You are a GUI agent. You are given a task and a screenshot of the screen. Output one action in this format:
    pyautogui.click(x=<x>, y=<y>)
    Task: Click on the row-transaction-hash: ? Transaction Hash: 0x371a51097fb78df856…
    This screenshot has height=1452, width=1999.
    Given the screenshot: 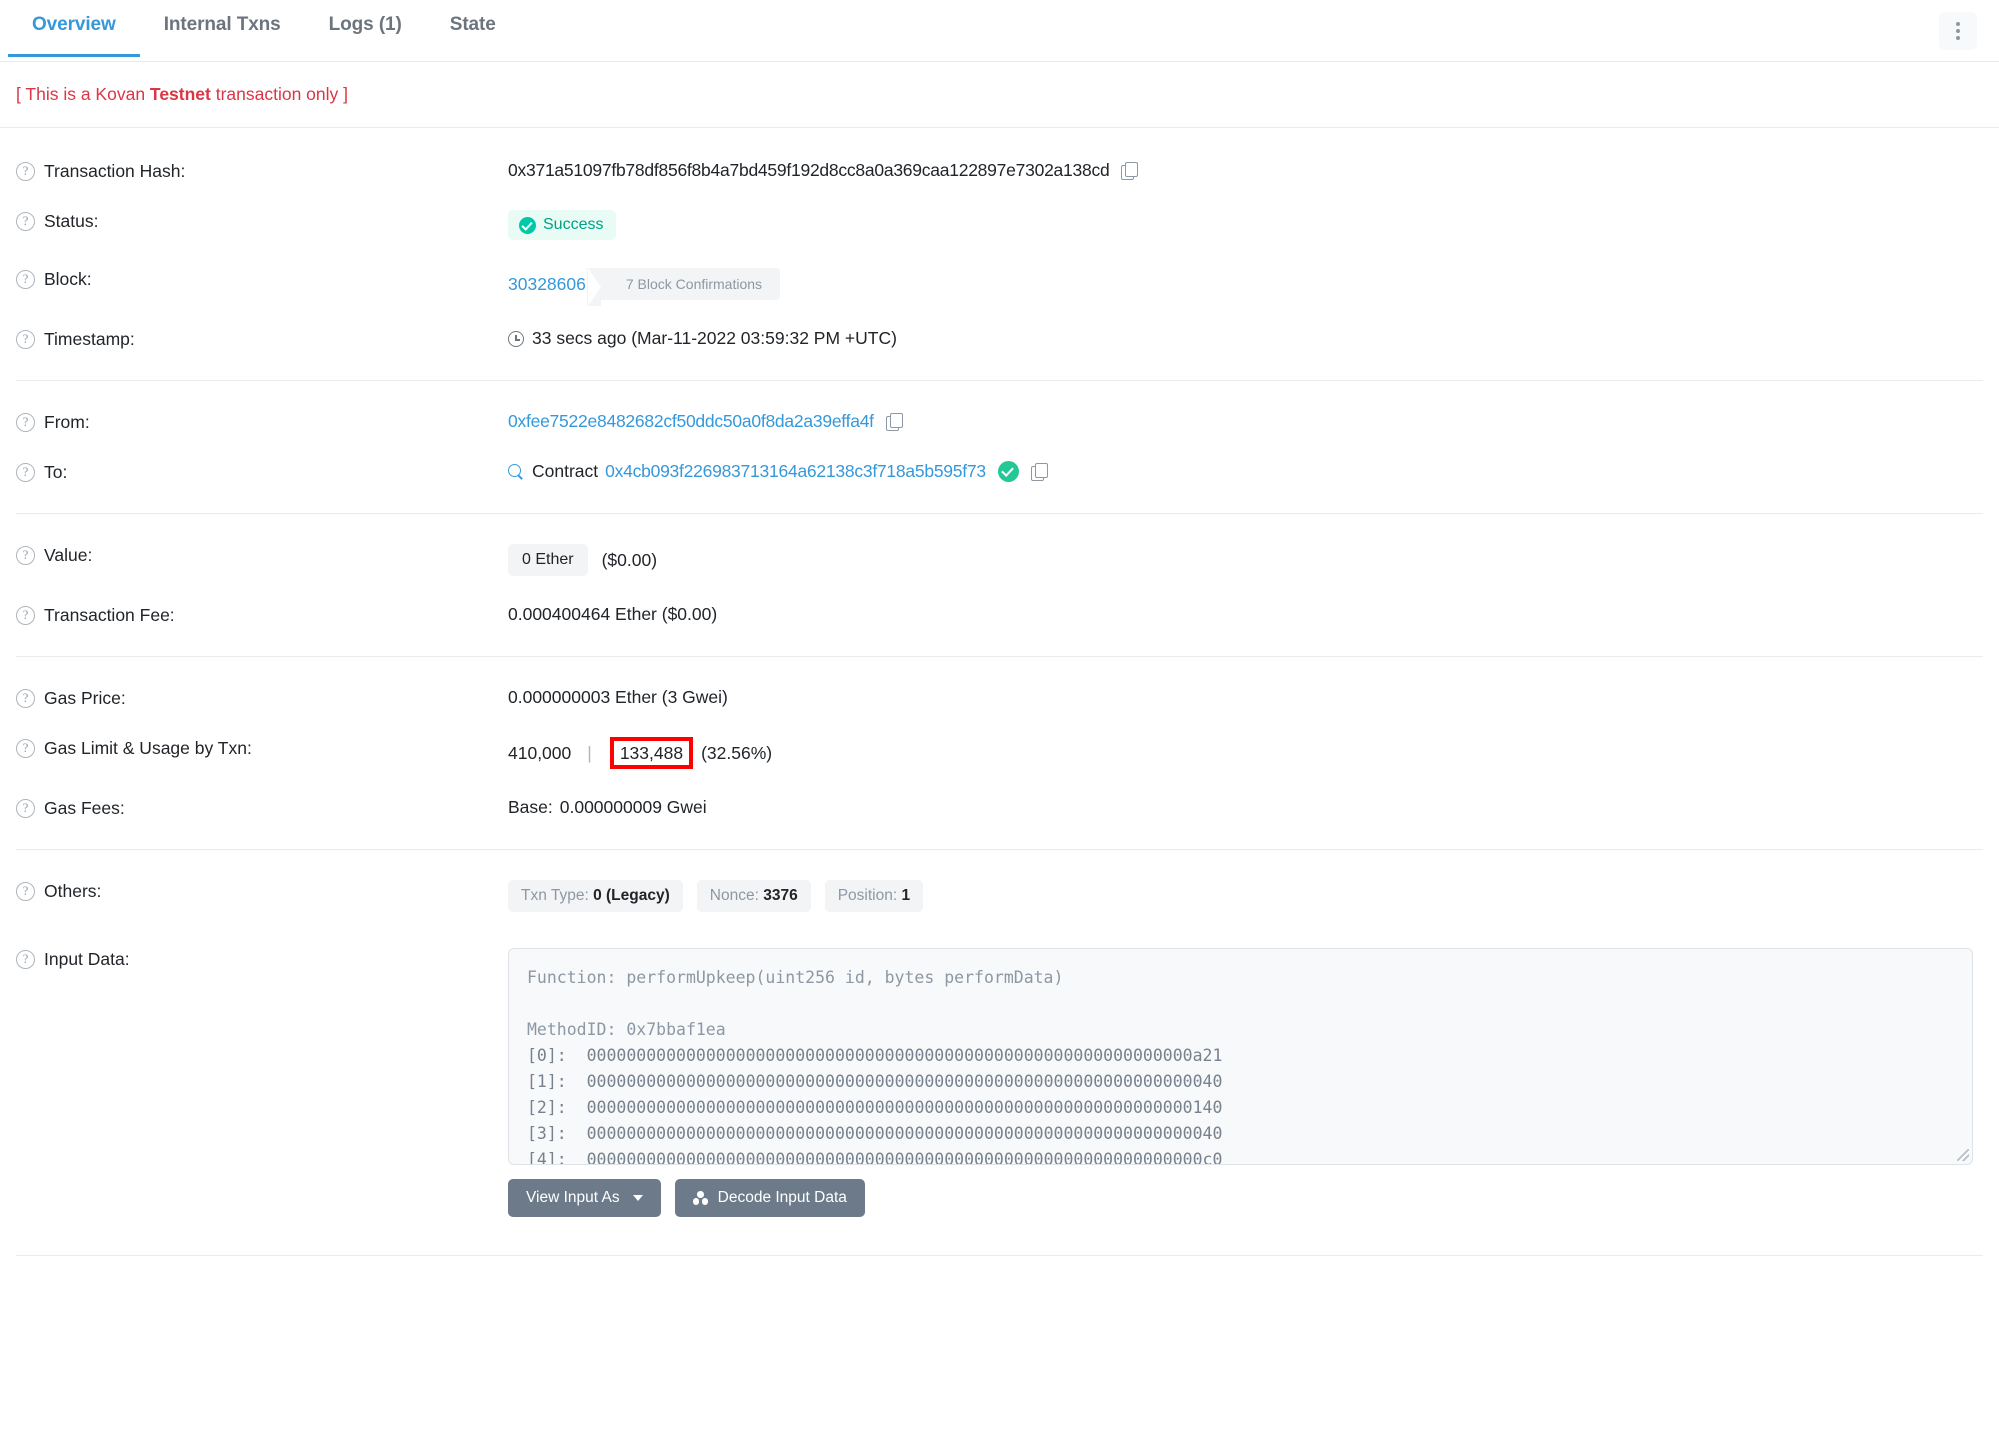 What is the action you would take?
    pyautogui.click(x=999, y=171)
    